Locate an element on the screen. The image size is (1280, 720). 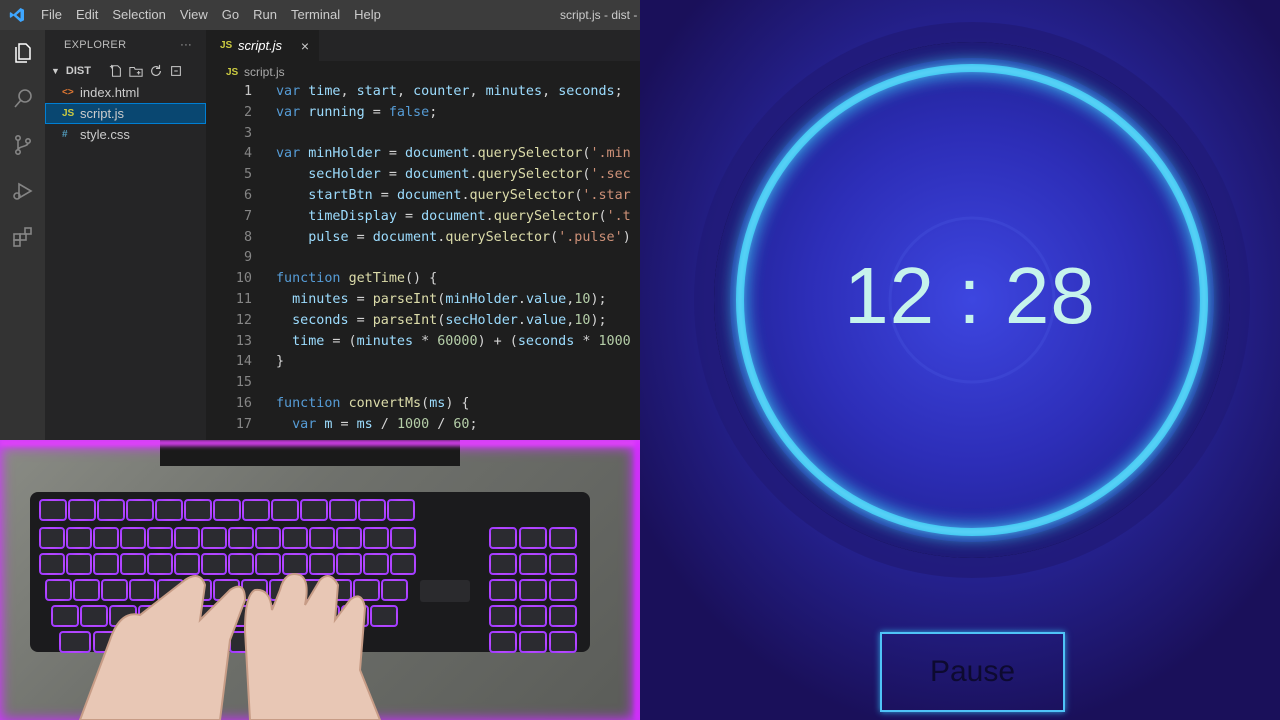
file-item-index-html: <> index.html is located at coordinates (125, 92).